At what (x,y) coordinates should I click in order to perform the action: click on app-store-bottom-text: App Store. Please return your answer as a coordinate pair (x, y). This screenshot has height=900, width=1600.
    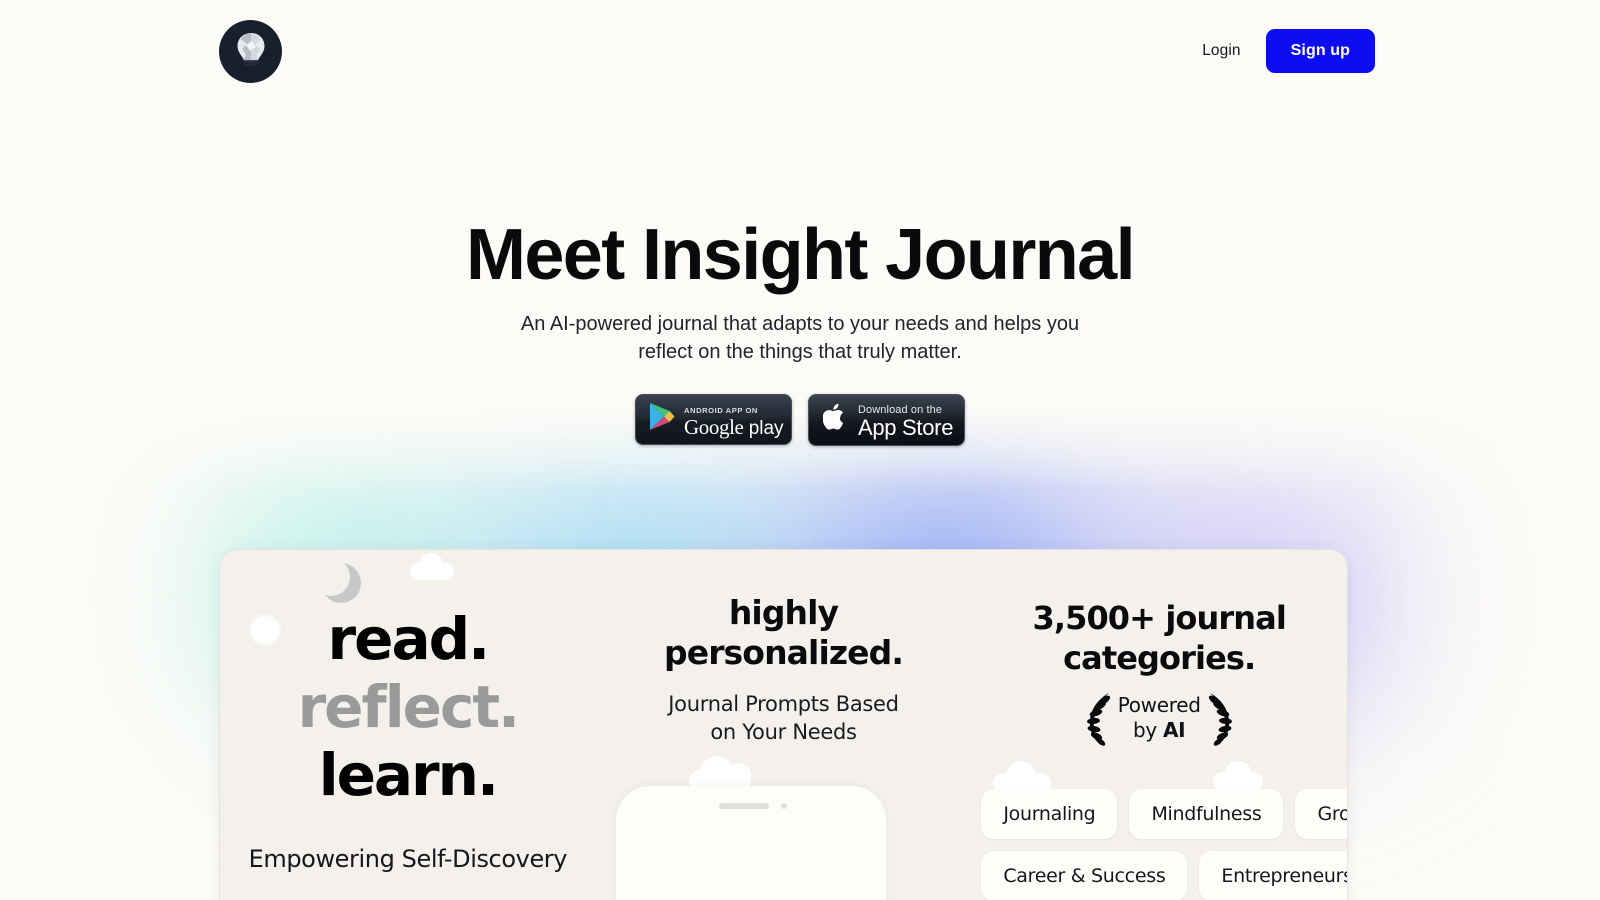
    Looking at the image, I should click on (906, 427).